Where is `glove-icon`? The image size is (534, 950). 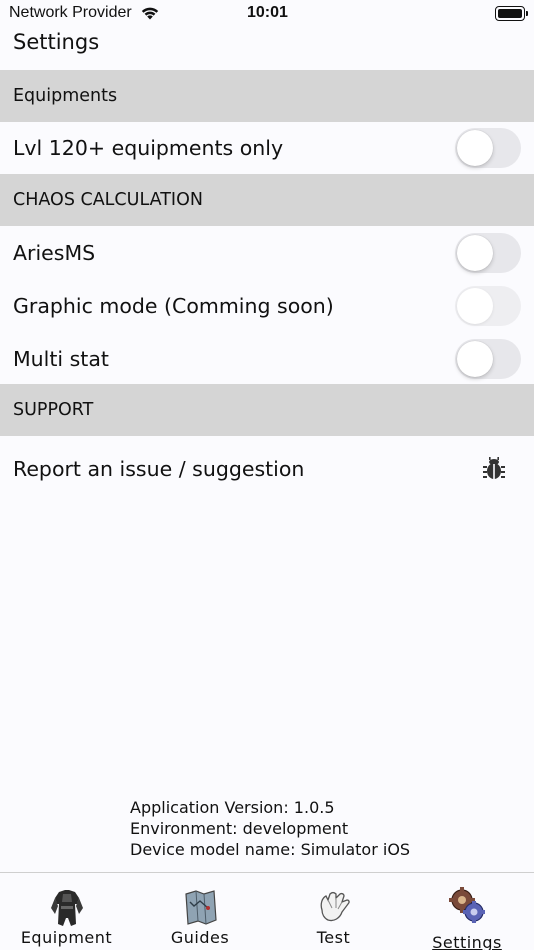 glove-icon is located at coordinates (335, 906).